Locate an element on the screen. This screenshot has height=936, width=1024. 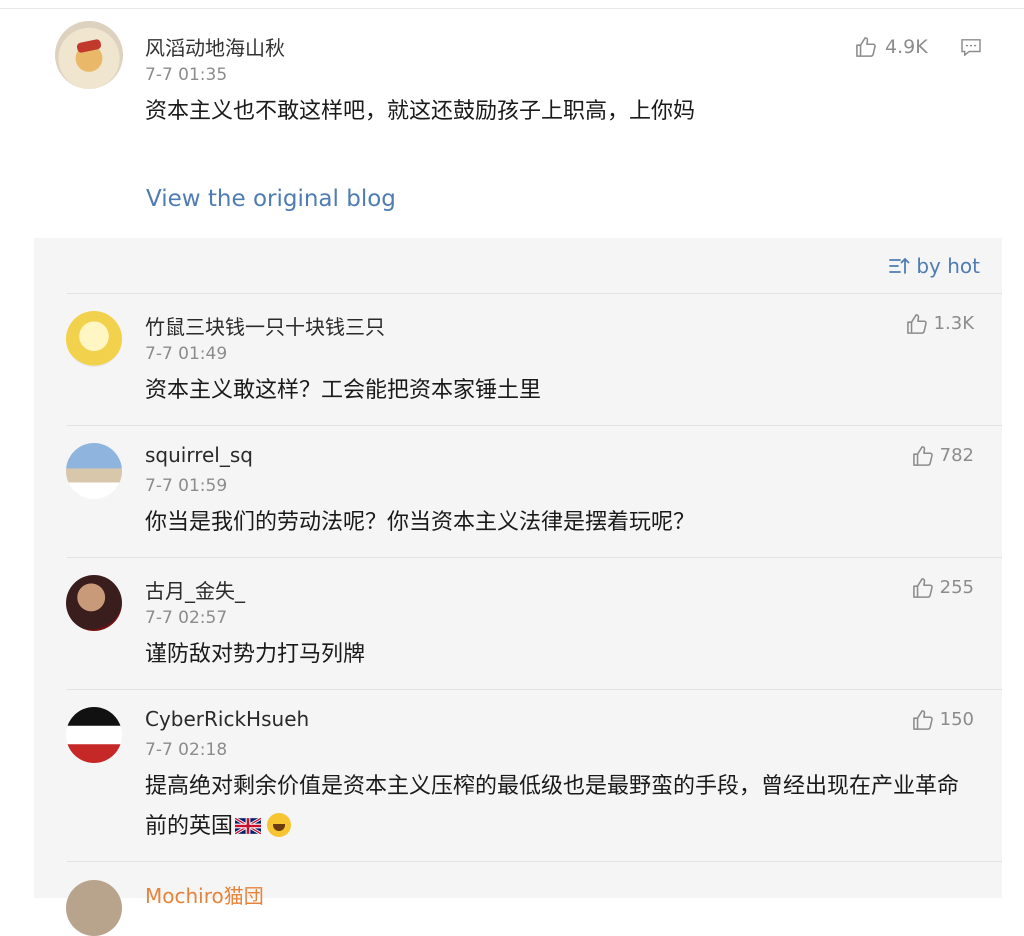
reply-text: 资本主义敢这样？工会能把资本家锤土里 is located at coordinates (343, 390).